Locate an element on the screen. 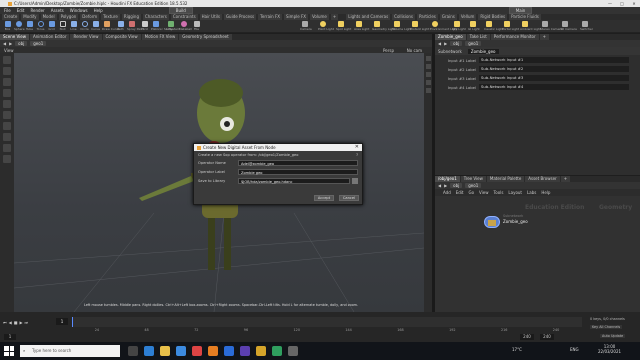 The width and height of the screenshot is (640, 360). timeline-scrubber is located at coordinates (327, 322).